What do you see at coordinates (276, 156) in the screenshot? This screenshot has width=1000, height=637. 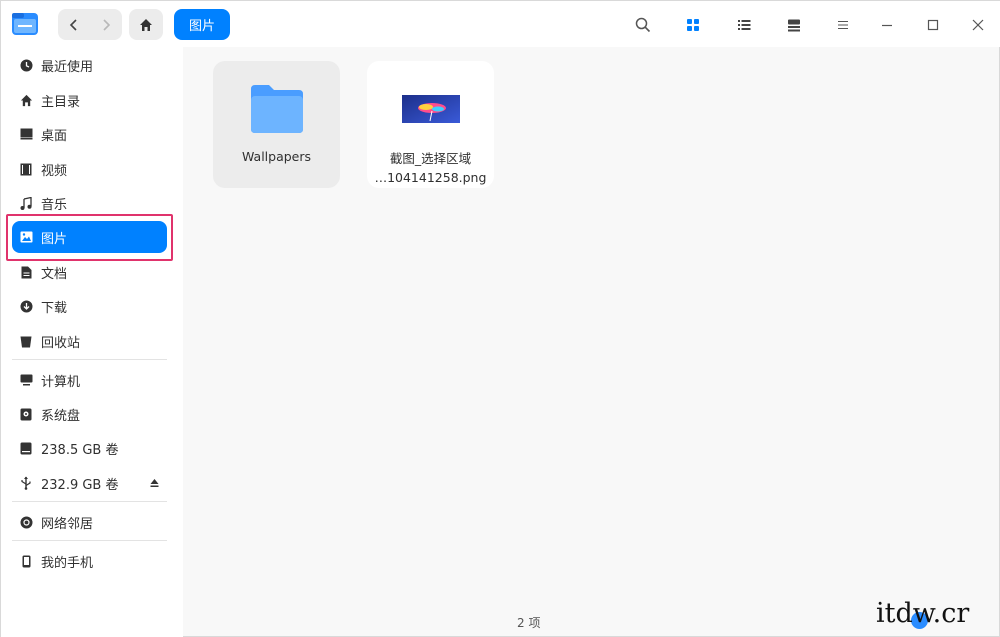 I see `file-name: Wallpapers` at bounding box center [276, 156].